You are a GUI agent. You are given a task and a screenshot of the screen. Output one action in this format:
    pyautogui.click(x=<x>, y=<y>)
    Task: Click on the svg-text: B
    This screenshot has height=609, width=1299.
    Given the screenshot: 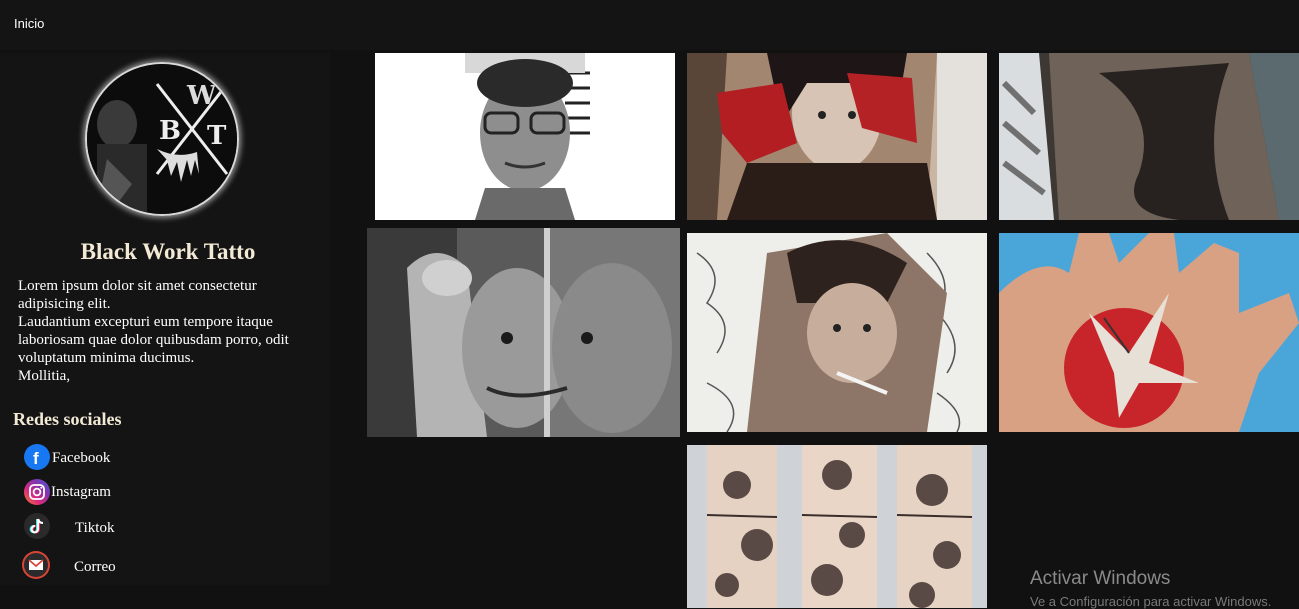 What is the action you would take?
    pyautogui.click(x=170, y=131)
    